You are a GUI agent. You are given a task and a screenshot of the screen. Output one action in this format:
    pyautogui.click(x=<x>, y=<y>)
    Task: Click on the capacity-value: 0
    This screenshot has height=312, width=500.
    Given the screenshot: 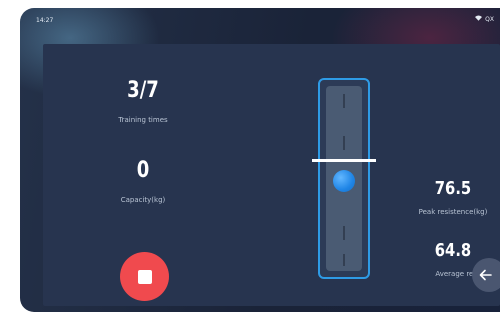 What is the action you would take?
    pyautogui.click(x=143, y=170)
    